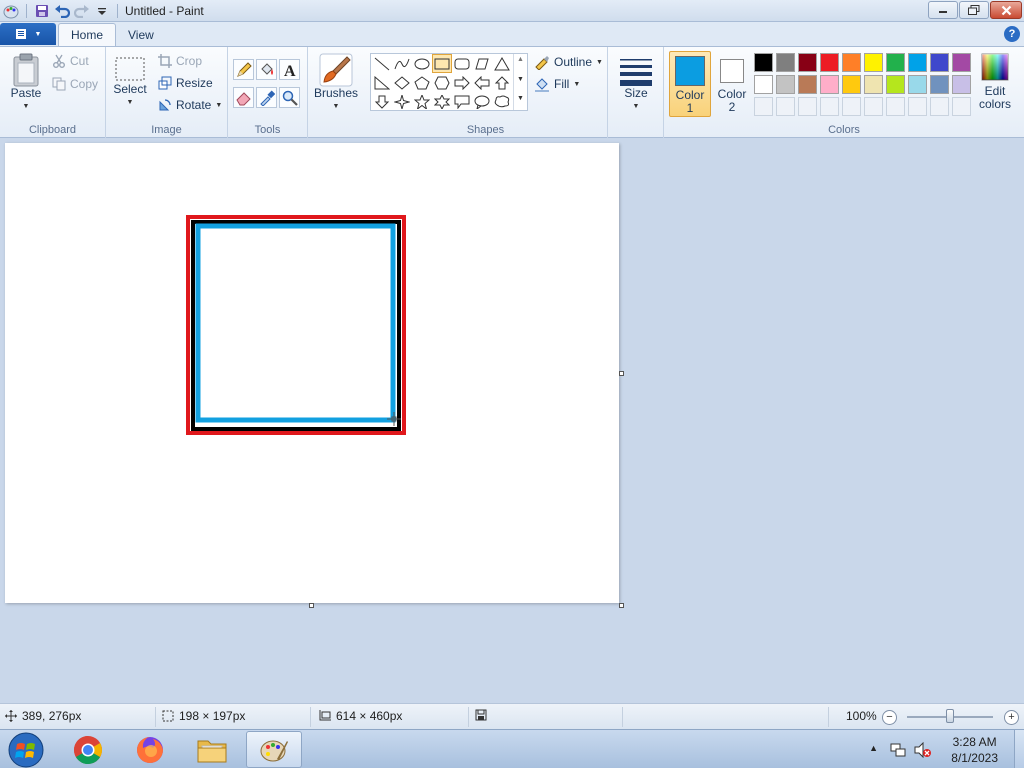 Image resolution: width=1024 pixels, height=768 pixels. I want to click on select-button: Select ▼, so click(130, 82).